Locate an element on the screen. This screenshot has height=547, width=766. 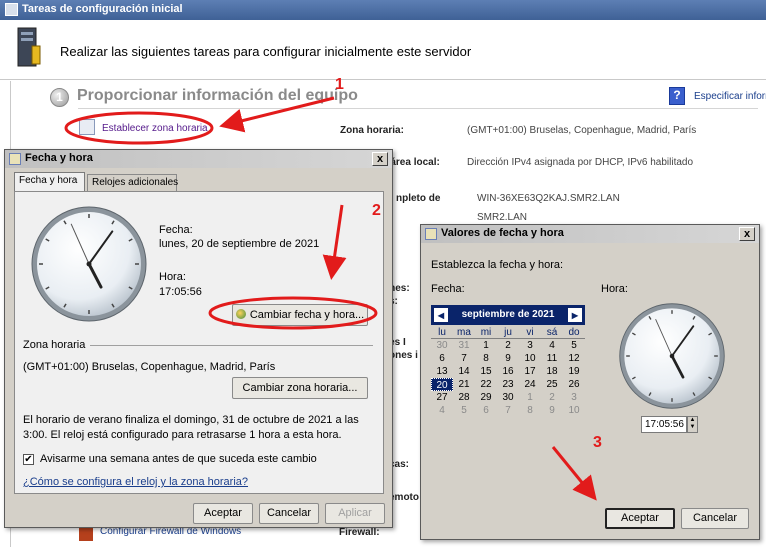
calendar-day: 23 is located at coordinates (508, 384).